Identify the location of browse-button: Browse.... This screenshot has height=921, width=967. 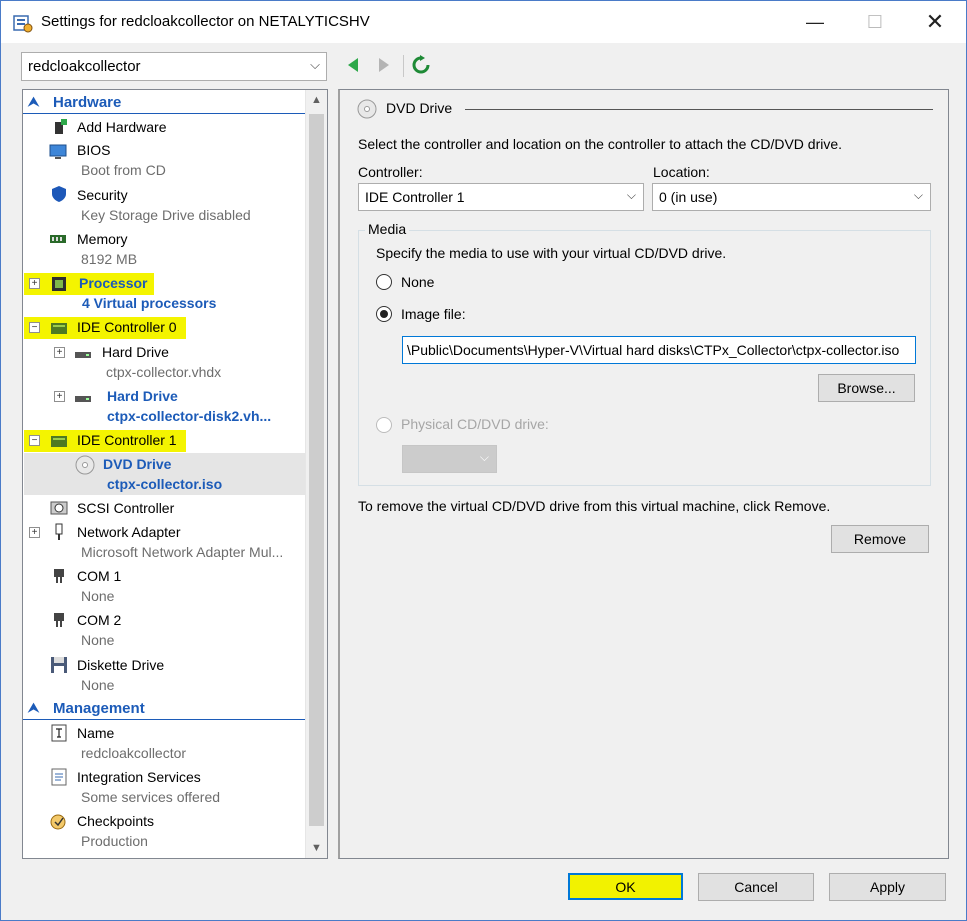
(866, 388).